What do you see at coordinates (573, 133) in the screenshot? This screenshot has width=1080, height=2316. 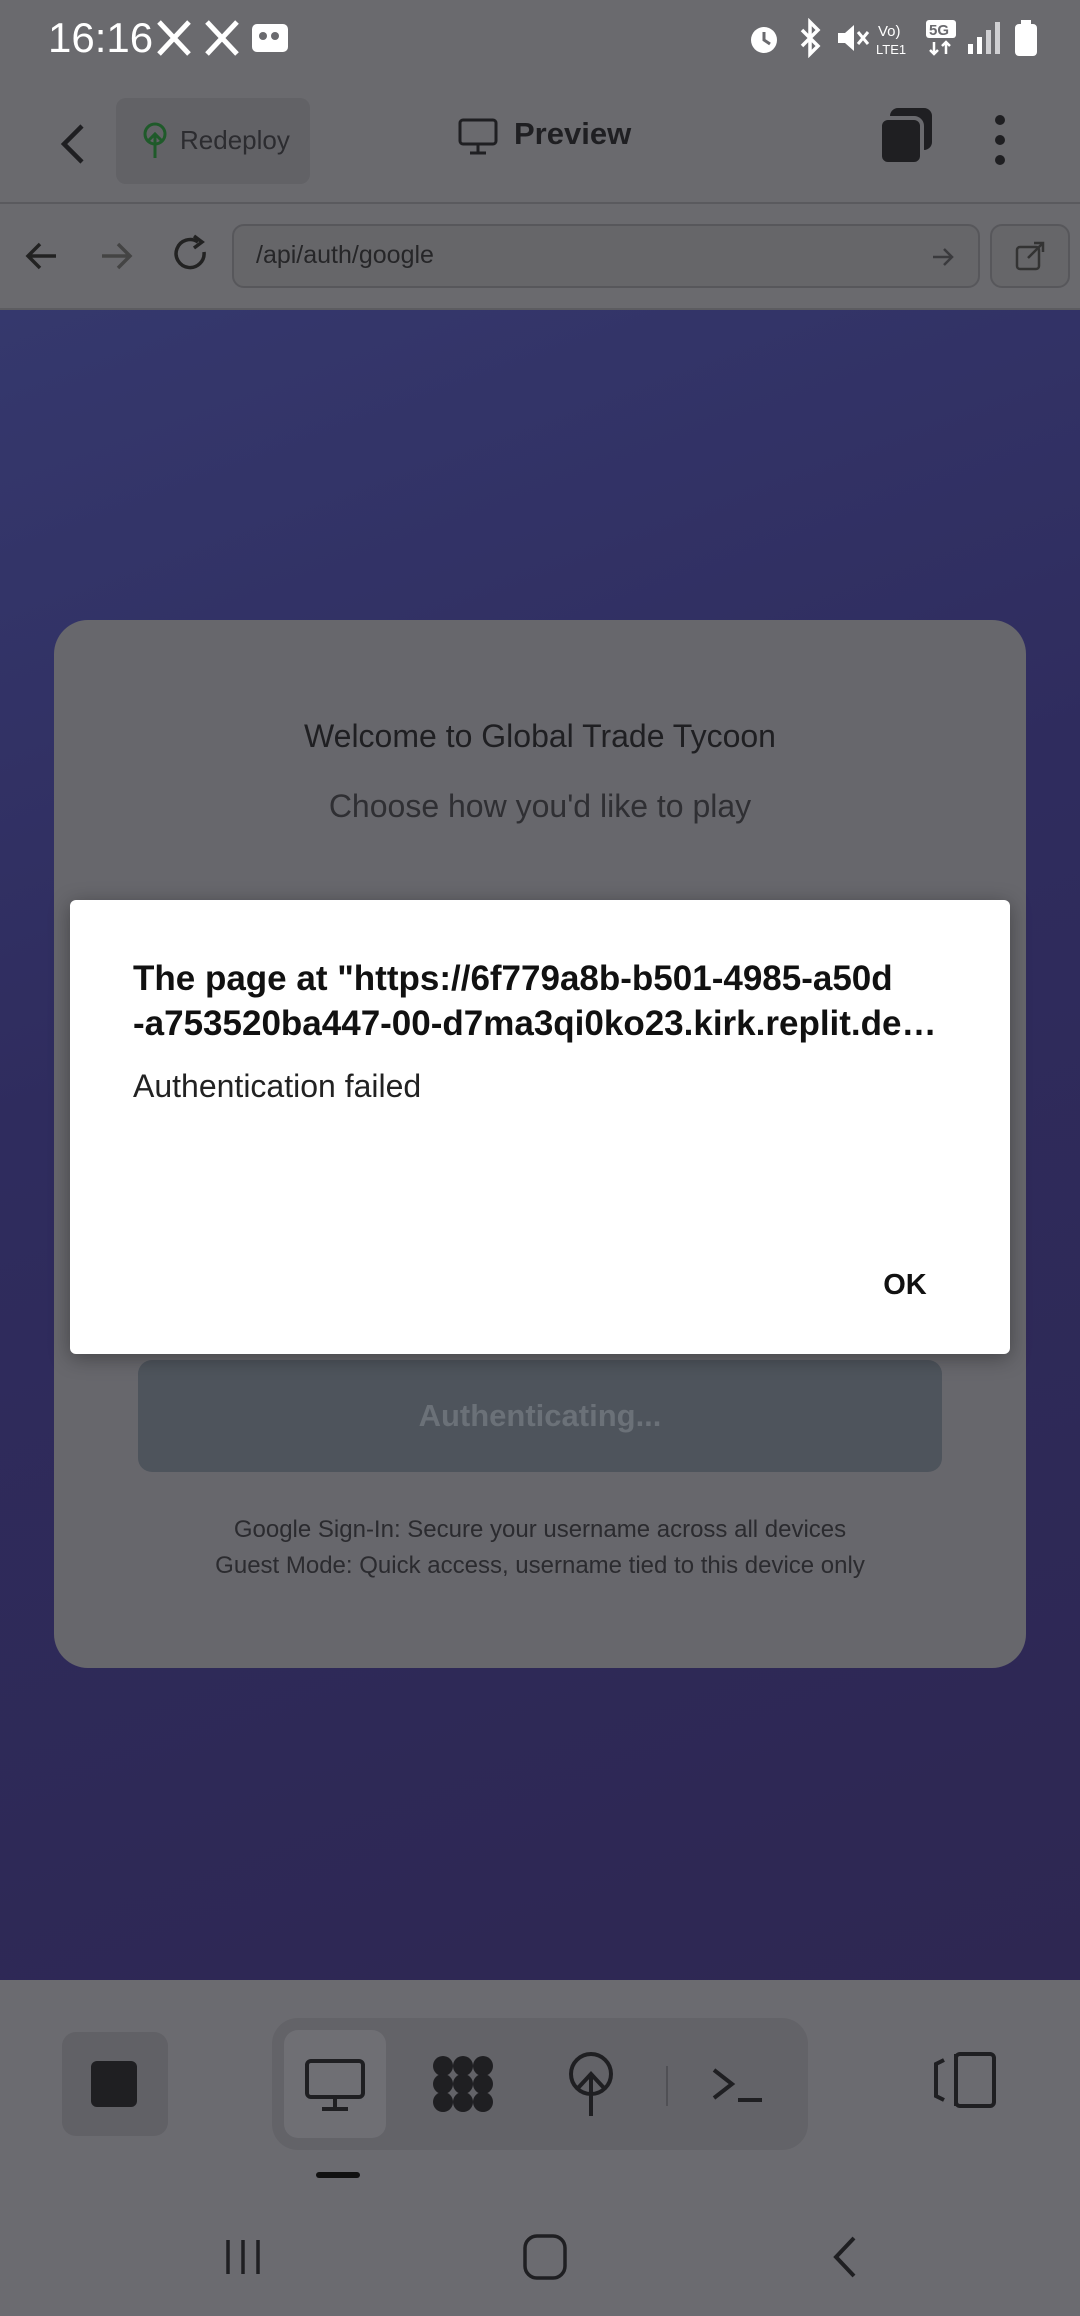 I see `preview-label: Preview` at bounding box center [573, 133].